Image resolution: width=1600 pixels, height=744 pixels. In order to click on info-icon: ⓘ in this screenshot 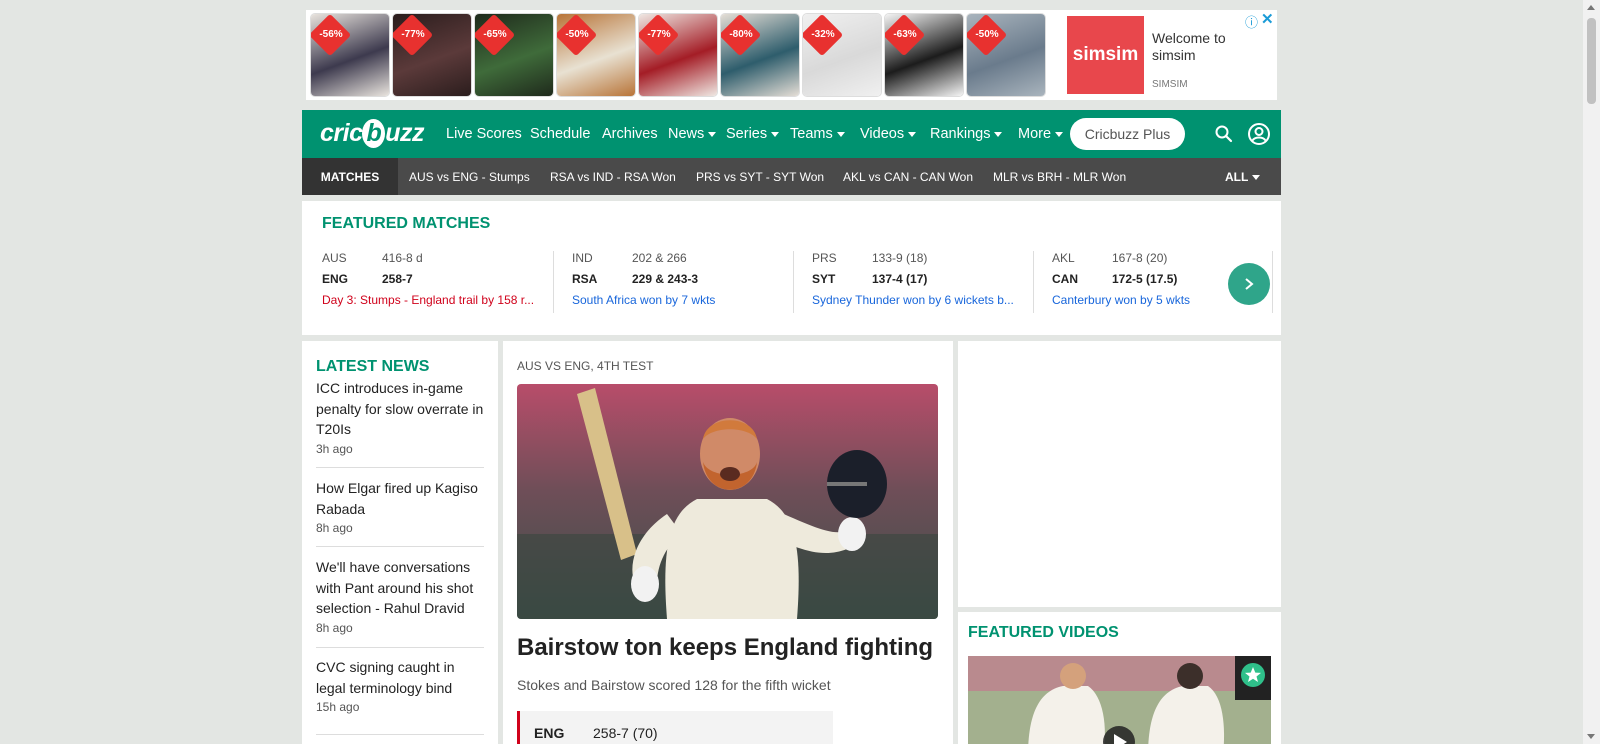, I will do `click(1251, 21)`.